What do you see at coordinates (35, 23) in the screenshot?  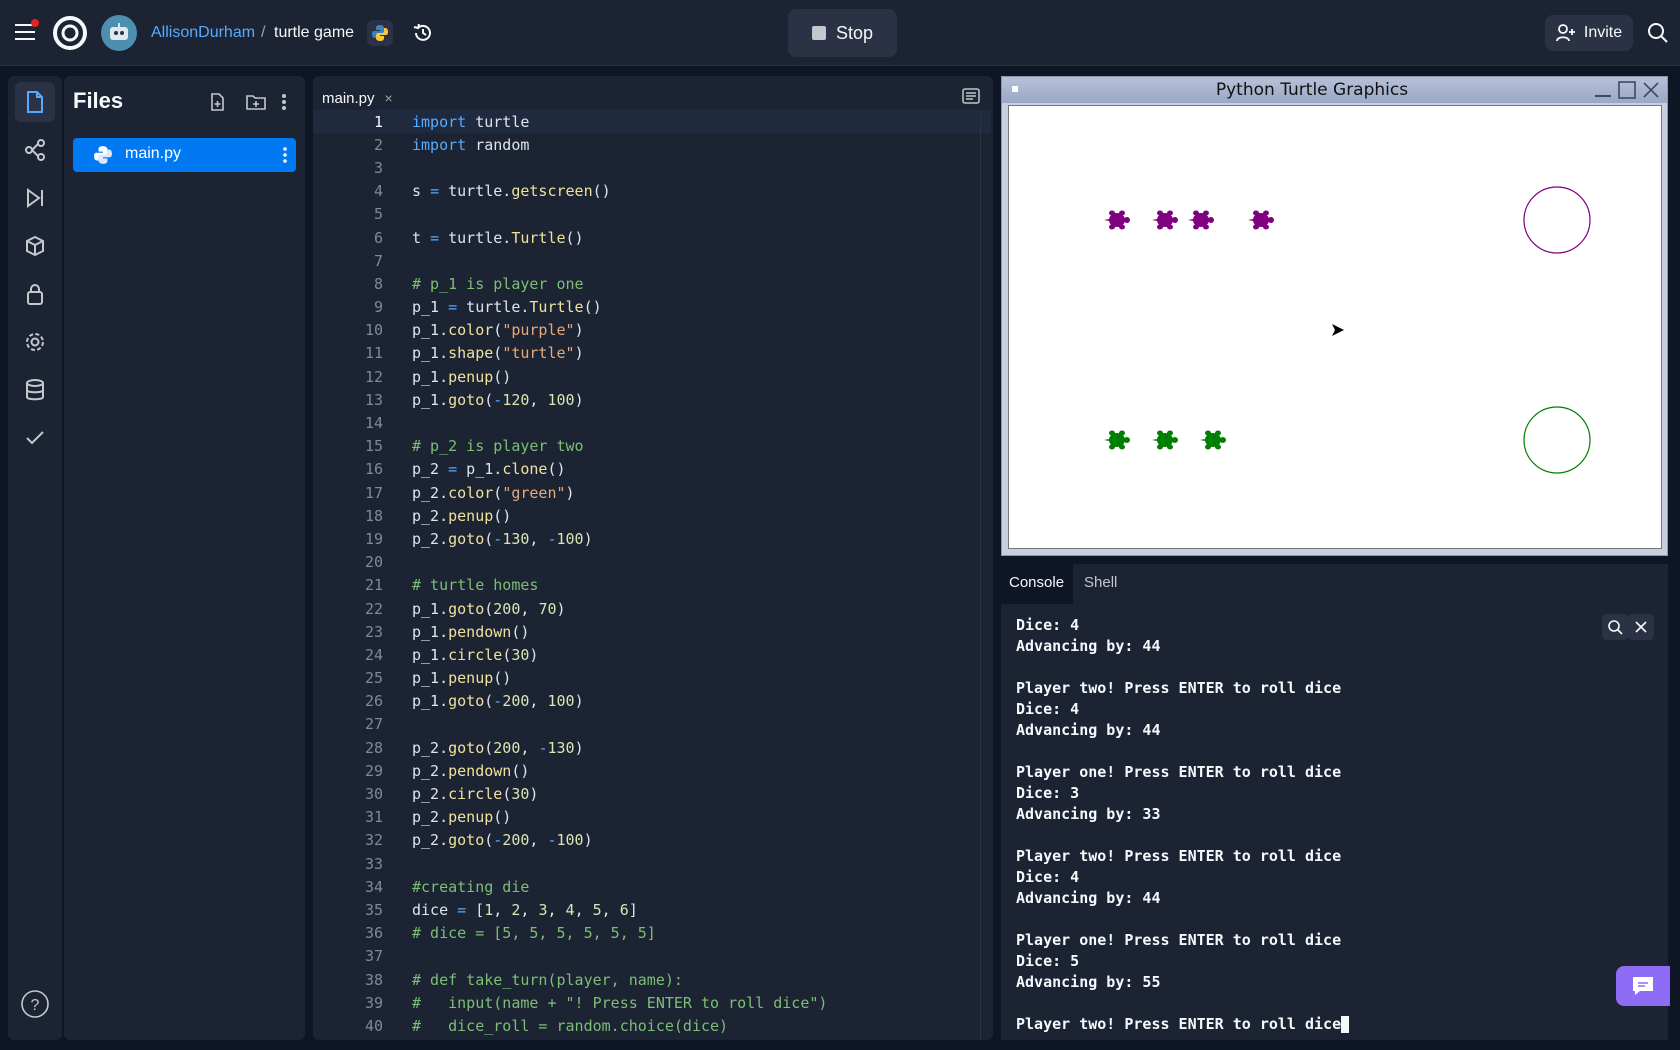 I see `notification-dot` at bounding box center [35, 23].